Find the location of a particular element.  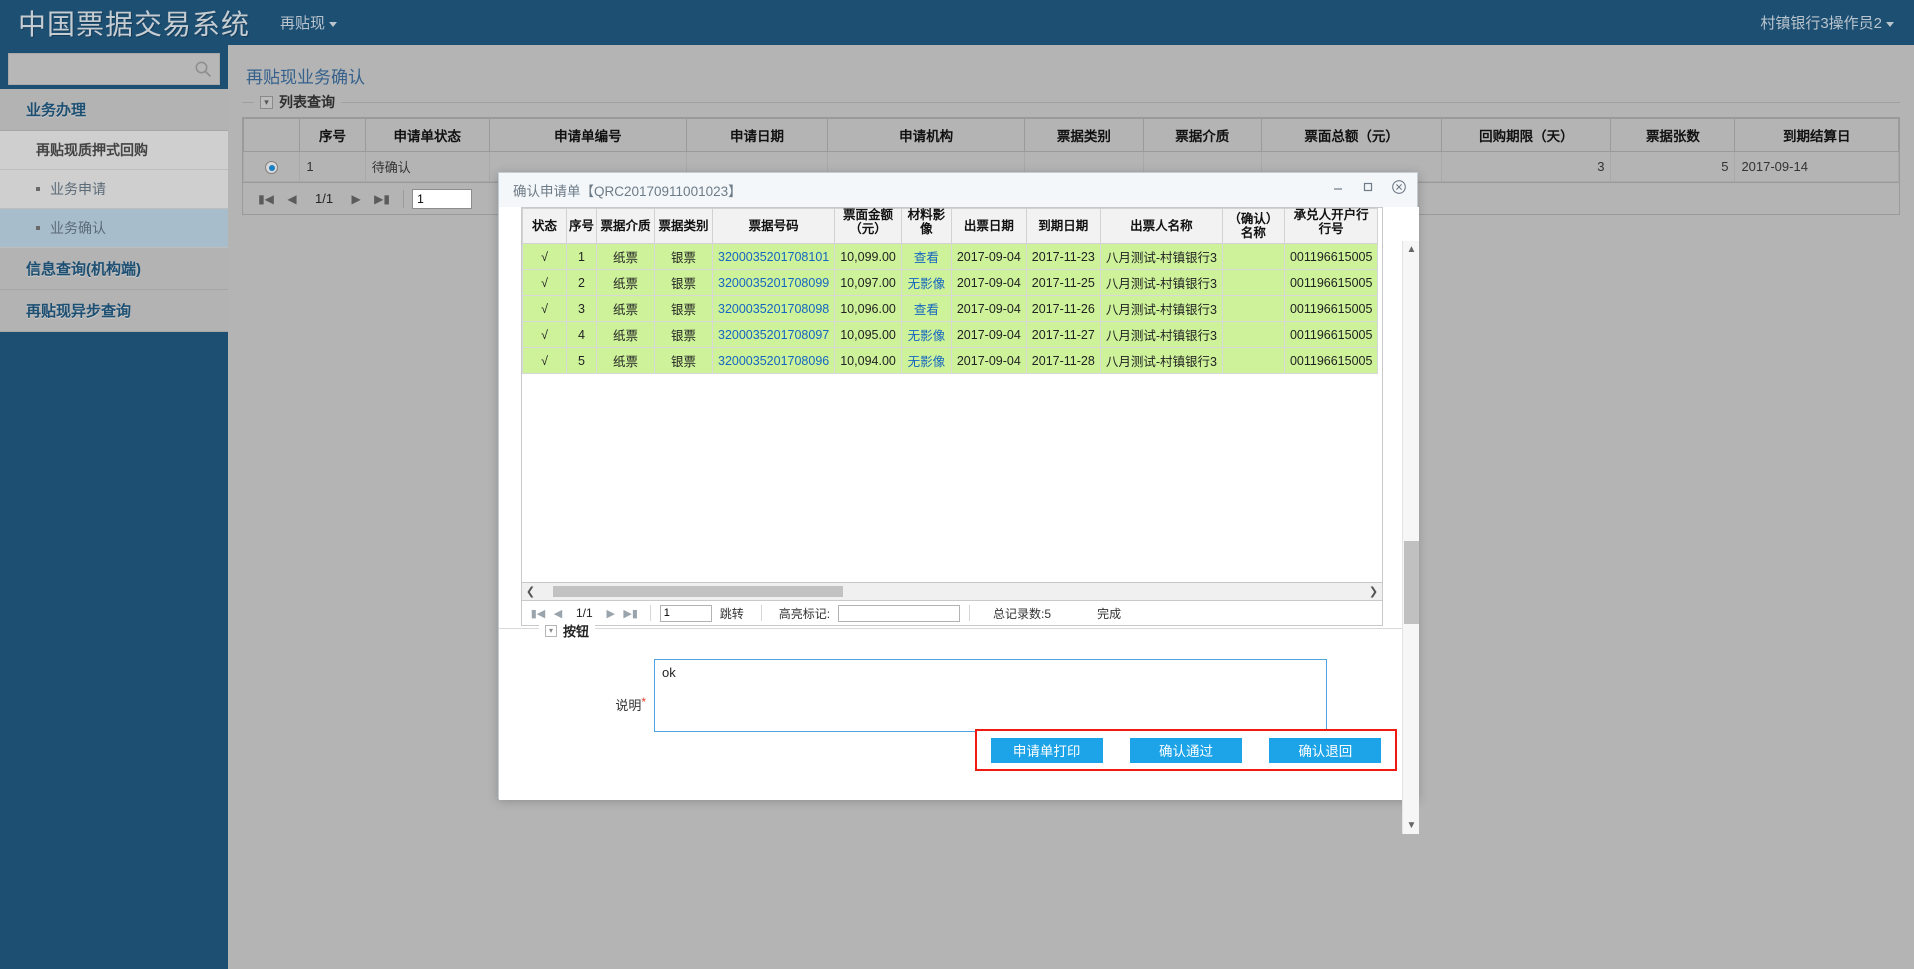

cell-confirm-name is located at coordinates (1253, 334).